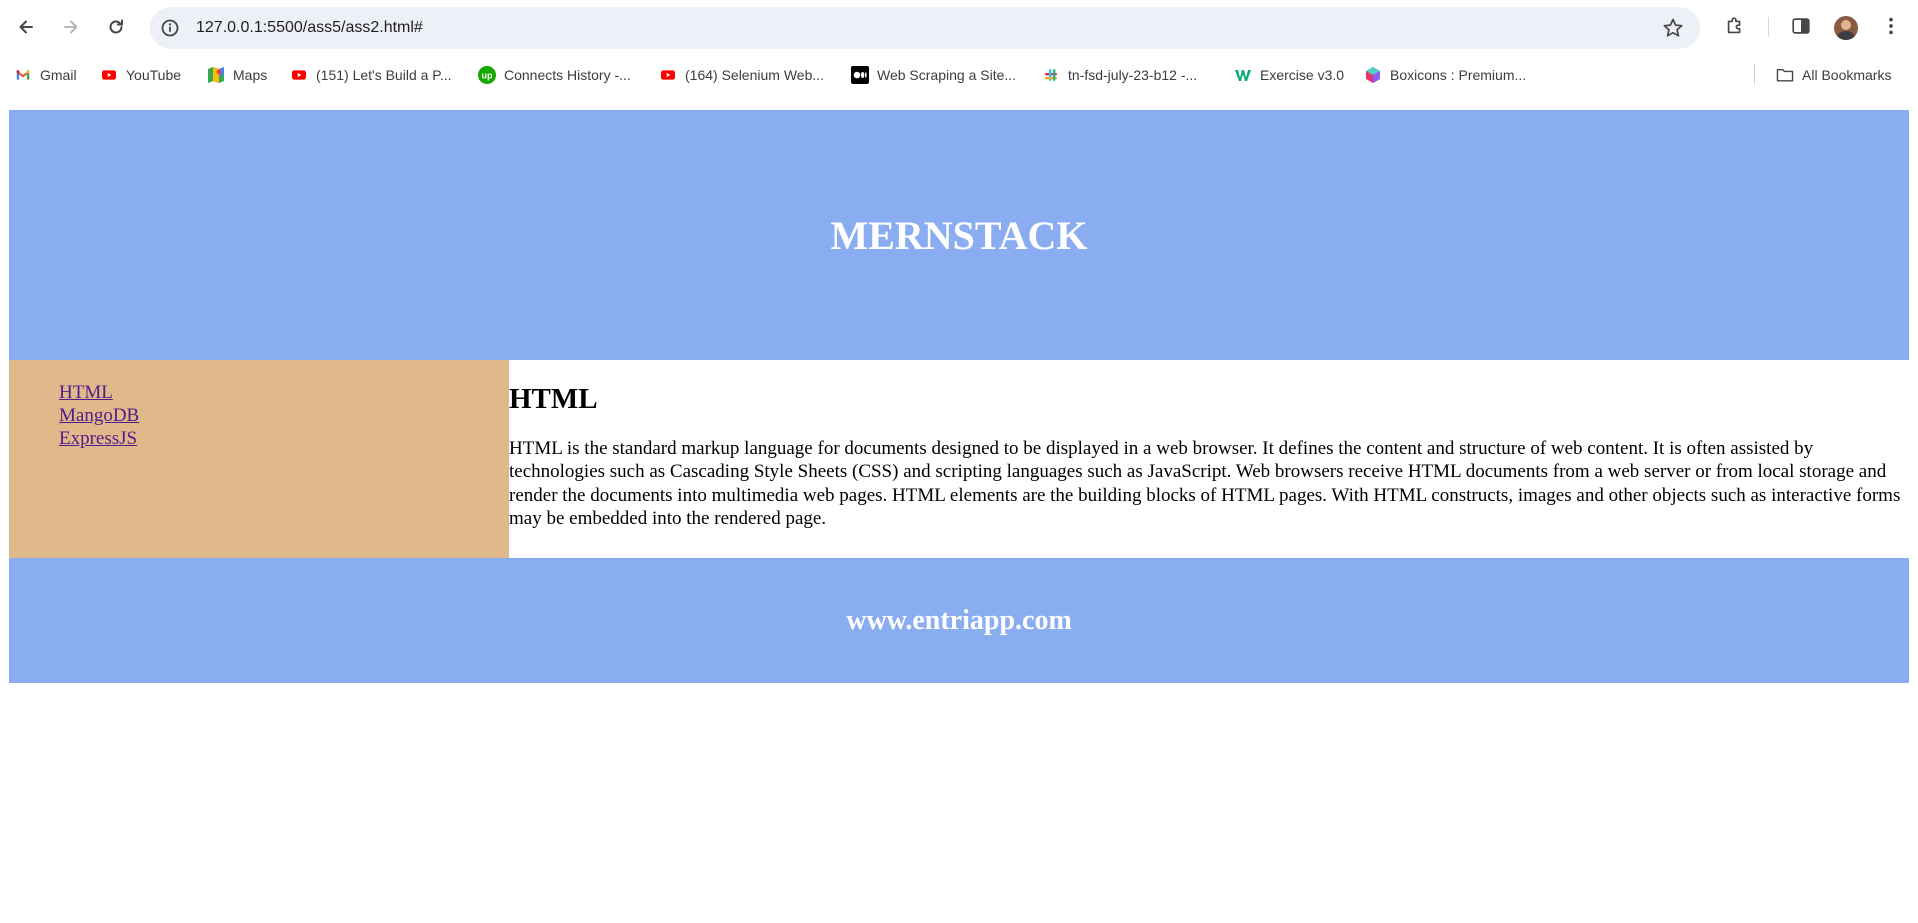  I want to click on bookmark-star-icon, so click(1673, 28).